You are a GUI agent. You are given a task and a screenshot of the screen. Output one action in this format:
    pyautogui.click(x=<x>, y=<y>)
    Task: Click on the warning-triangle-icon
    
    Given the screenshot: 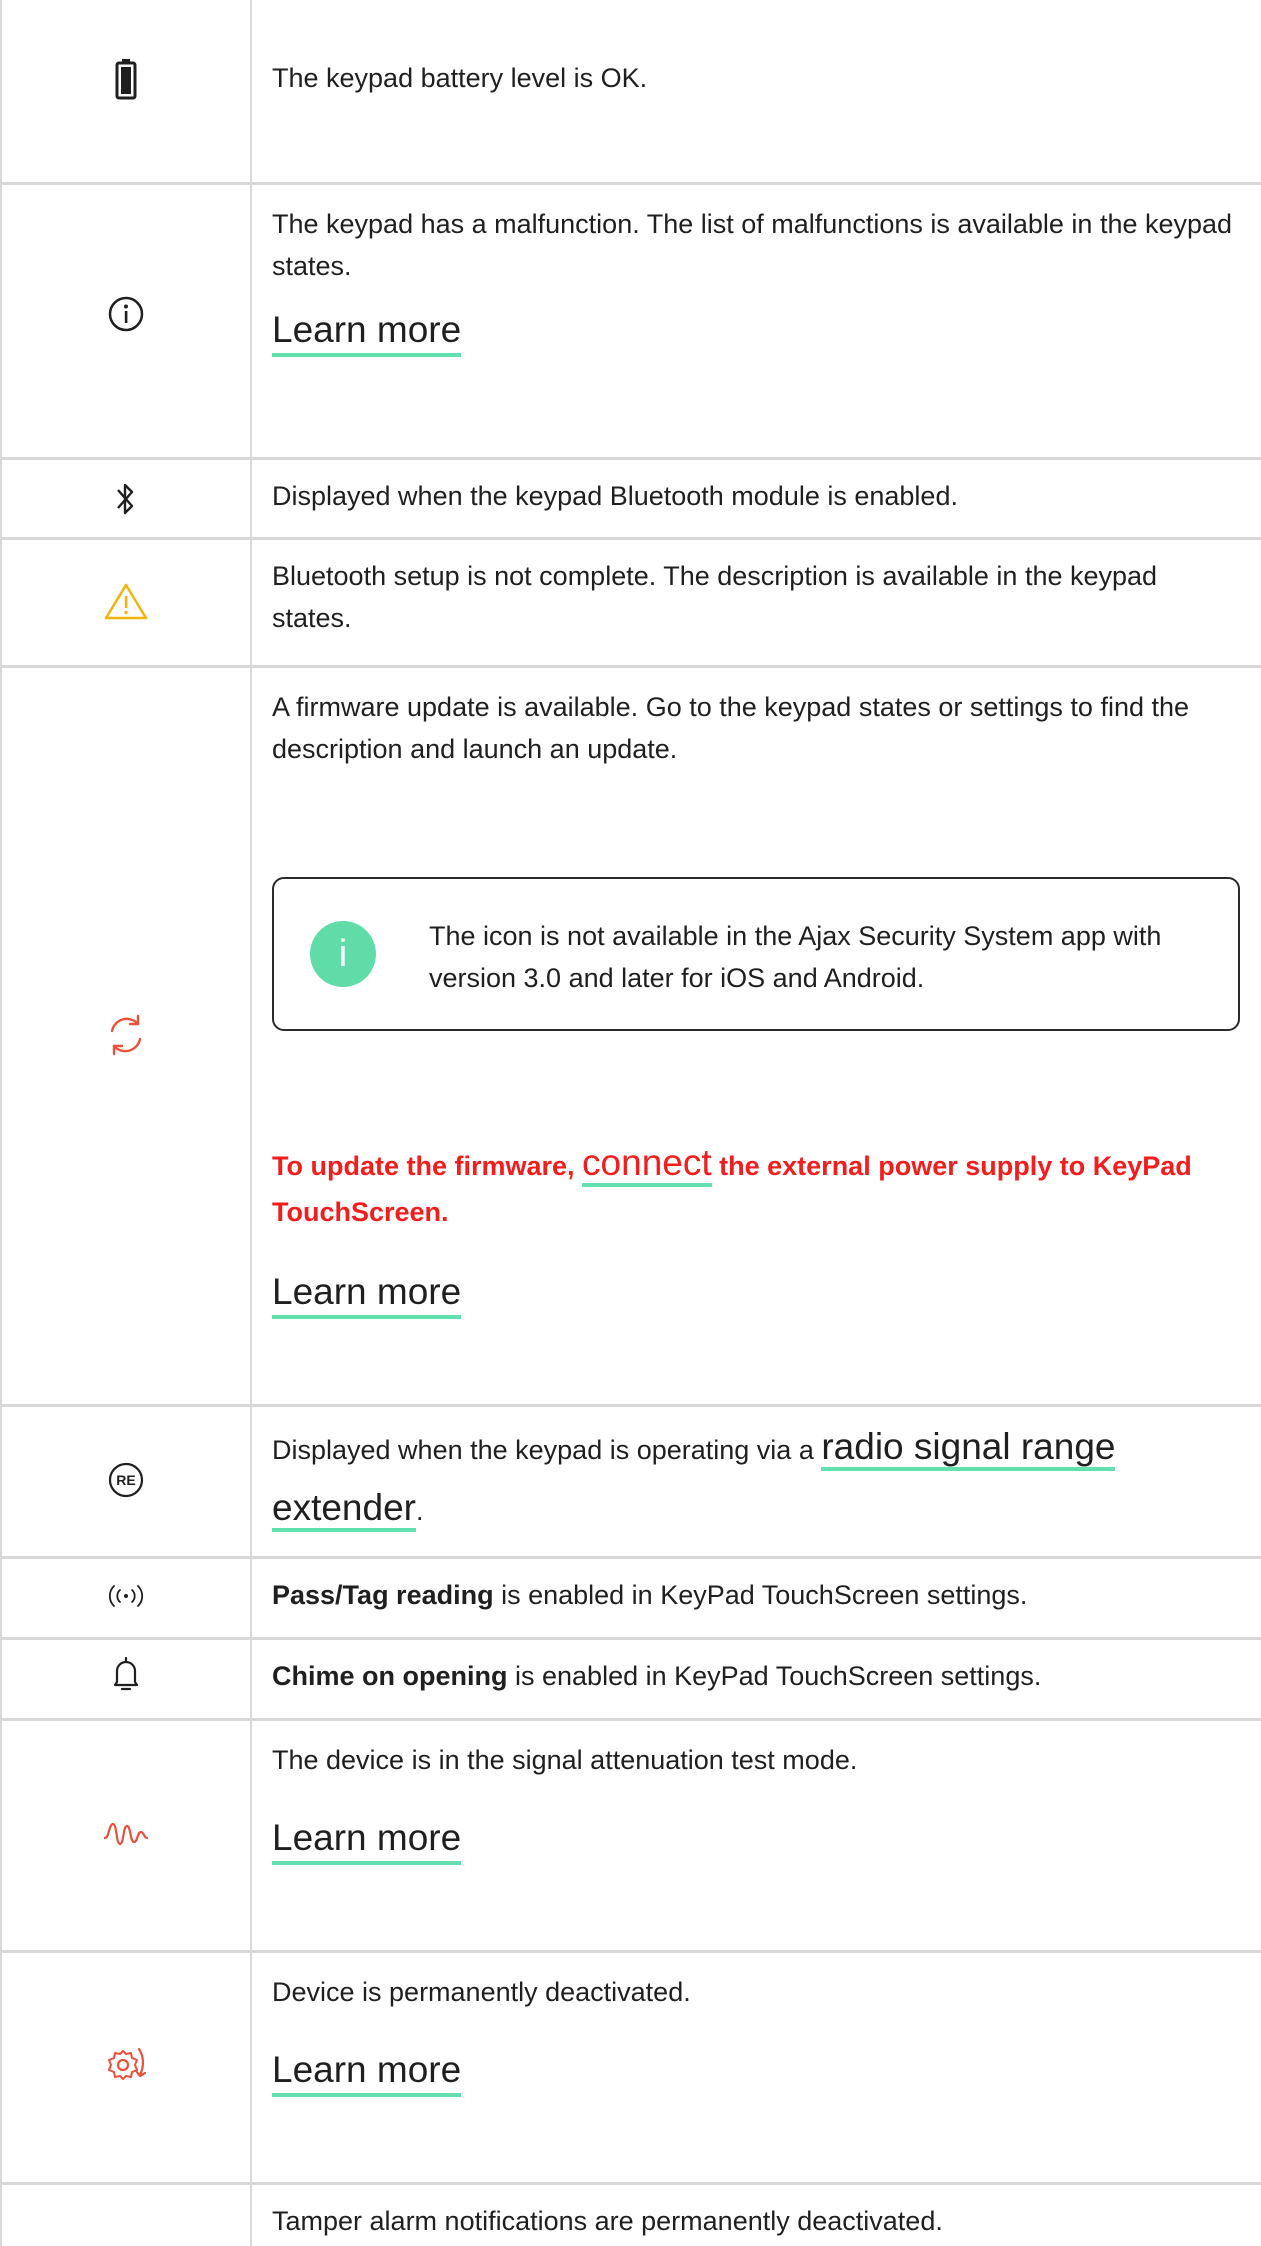 What is the action you would take?
    pyautogui.click(x=126, y=601)
    